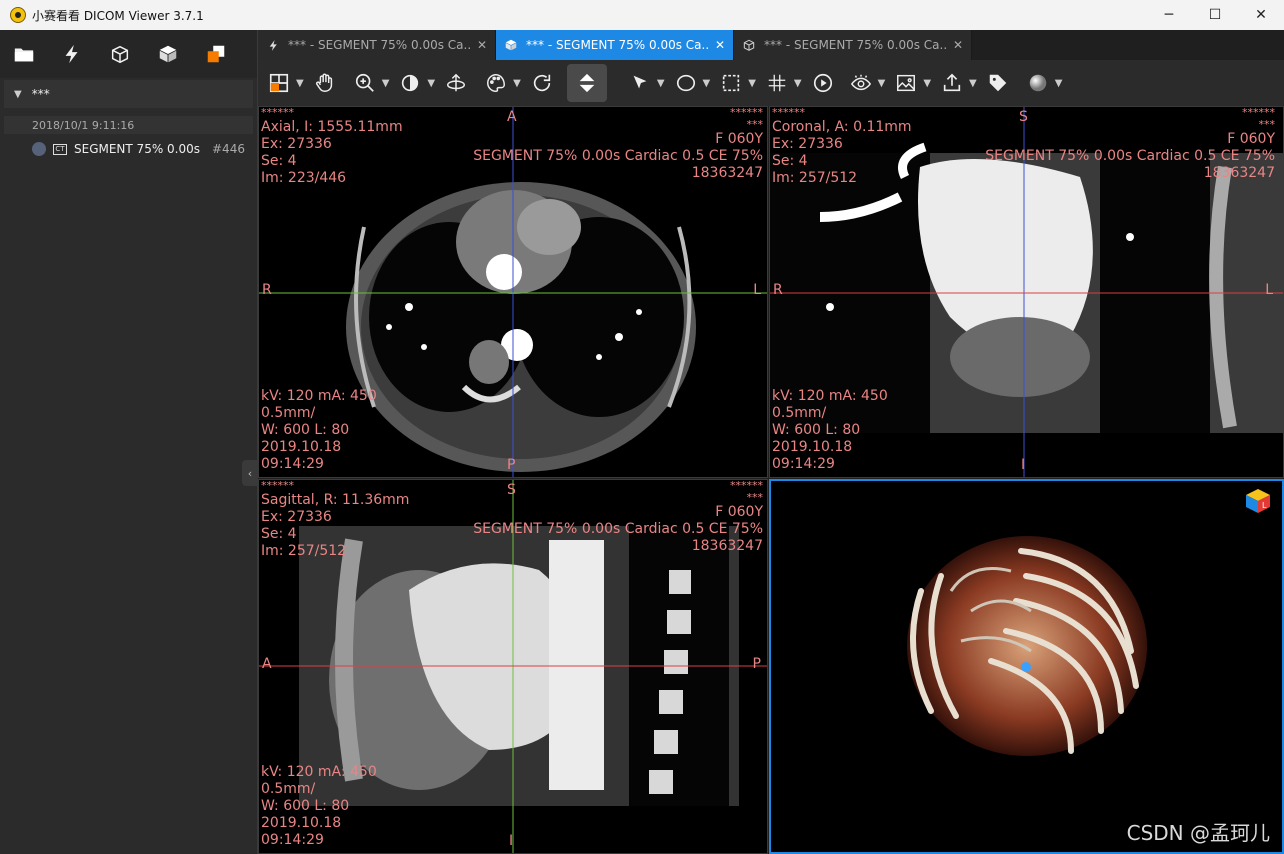 The width and height of the screenshot is (1284, 854). I want to click on study-name: ***, so click(40, 94).